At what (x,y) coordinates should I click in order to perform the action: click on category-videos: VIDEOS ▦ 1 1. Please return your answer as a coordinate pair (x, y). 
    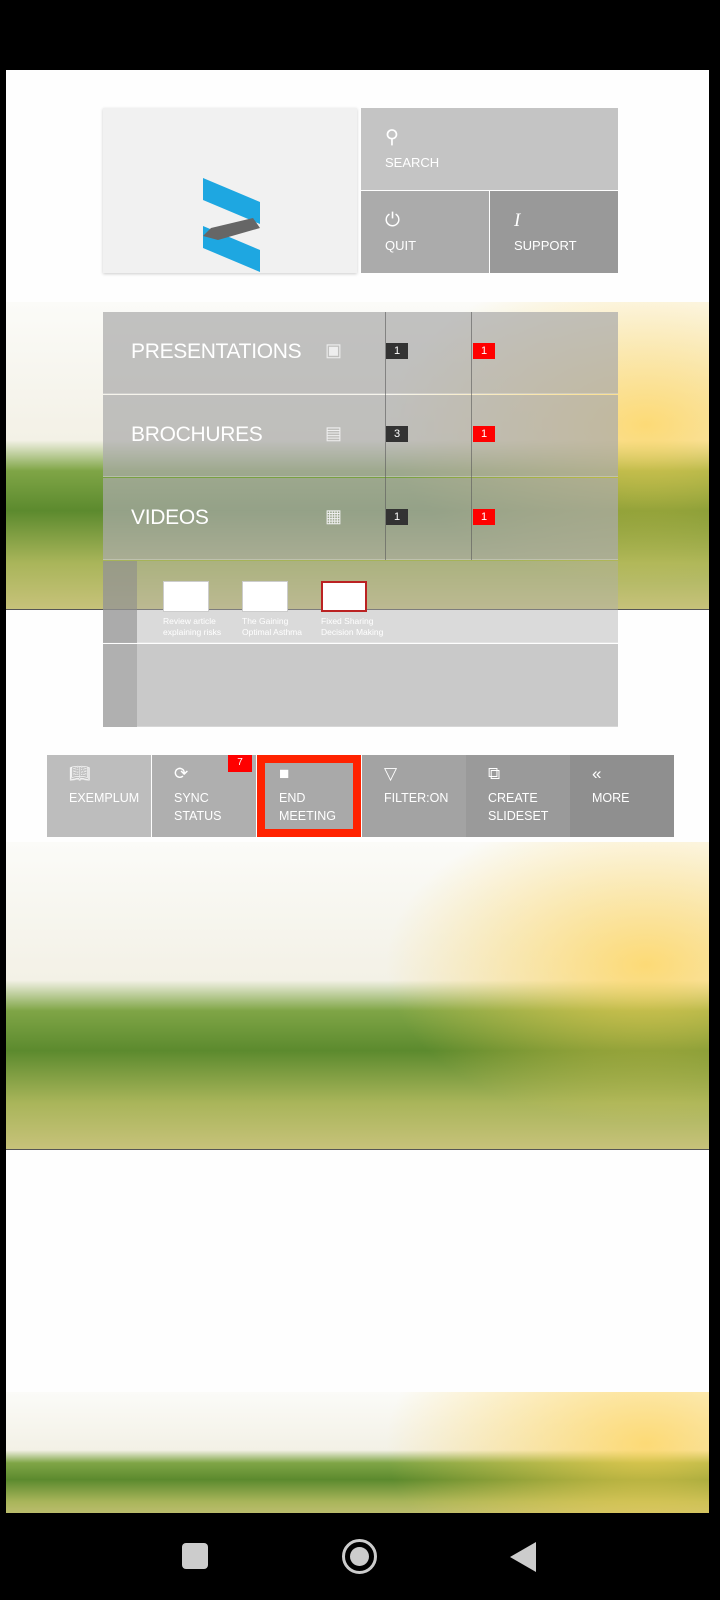
    Looking at the image, I should click on (360, 519).